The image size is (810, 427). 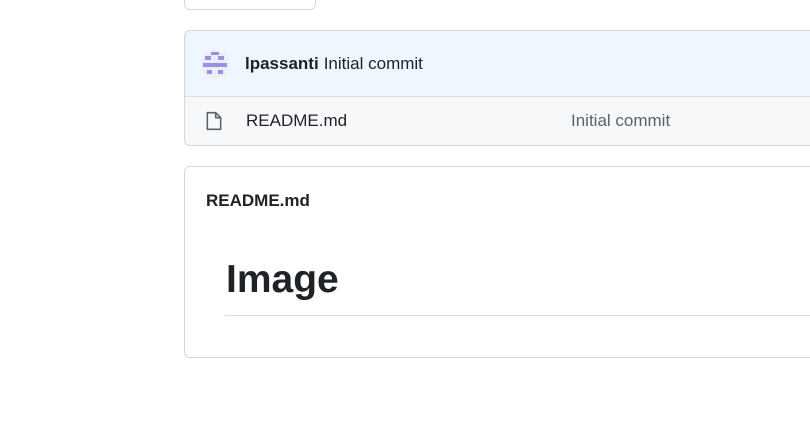 I want to click on file-row: README.md Initial commit, so click(x=497, y=120).